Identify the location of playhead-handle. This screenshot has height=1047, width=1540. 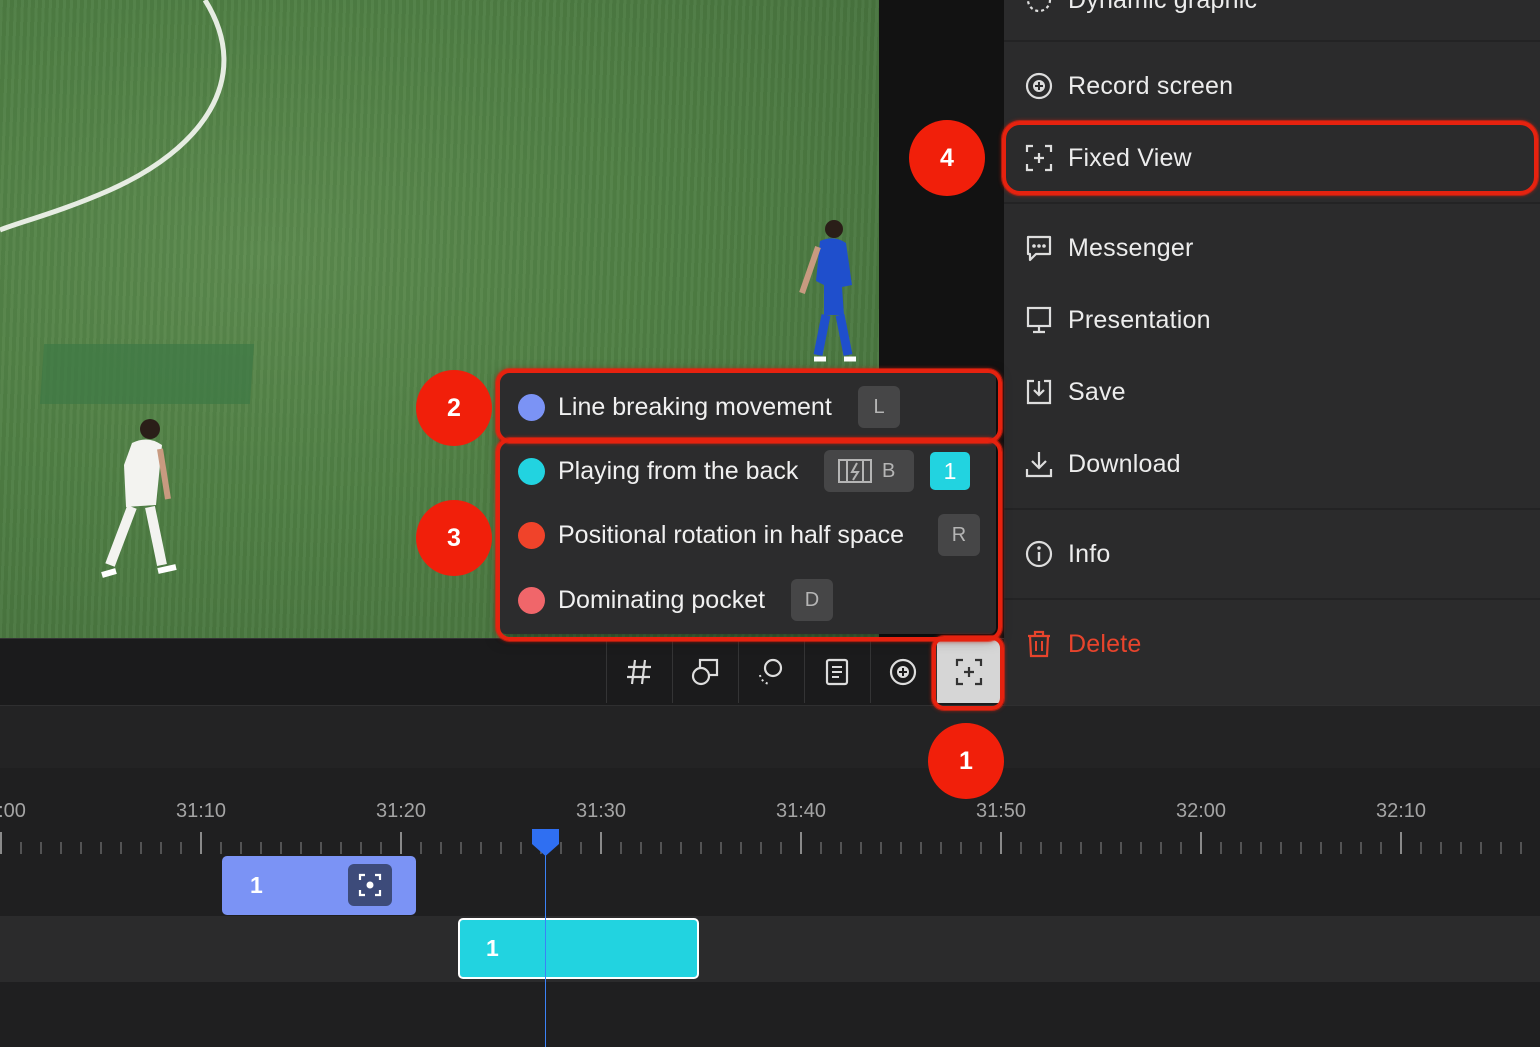
(545, 842).